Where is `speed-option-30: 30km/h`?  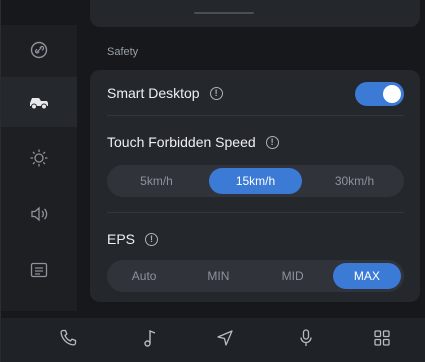 speed-option-30: 30km/h is located at coordinates (354, 181).